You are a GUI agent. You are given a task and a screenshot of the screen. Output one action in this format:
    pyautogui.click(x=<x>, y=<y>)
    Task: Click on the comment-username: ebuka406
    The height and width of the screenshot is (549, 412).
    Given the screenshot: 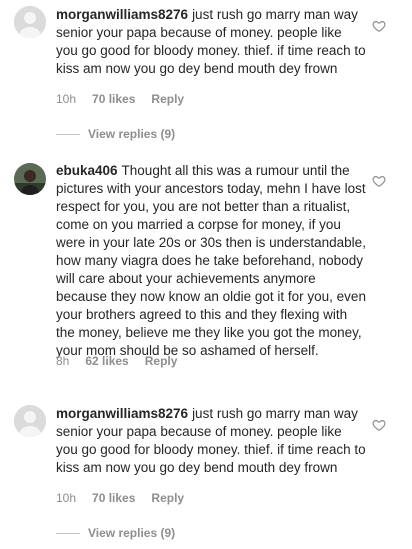 What is the action you would take?
    pyautogui.click(x=87, y=170)
    